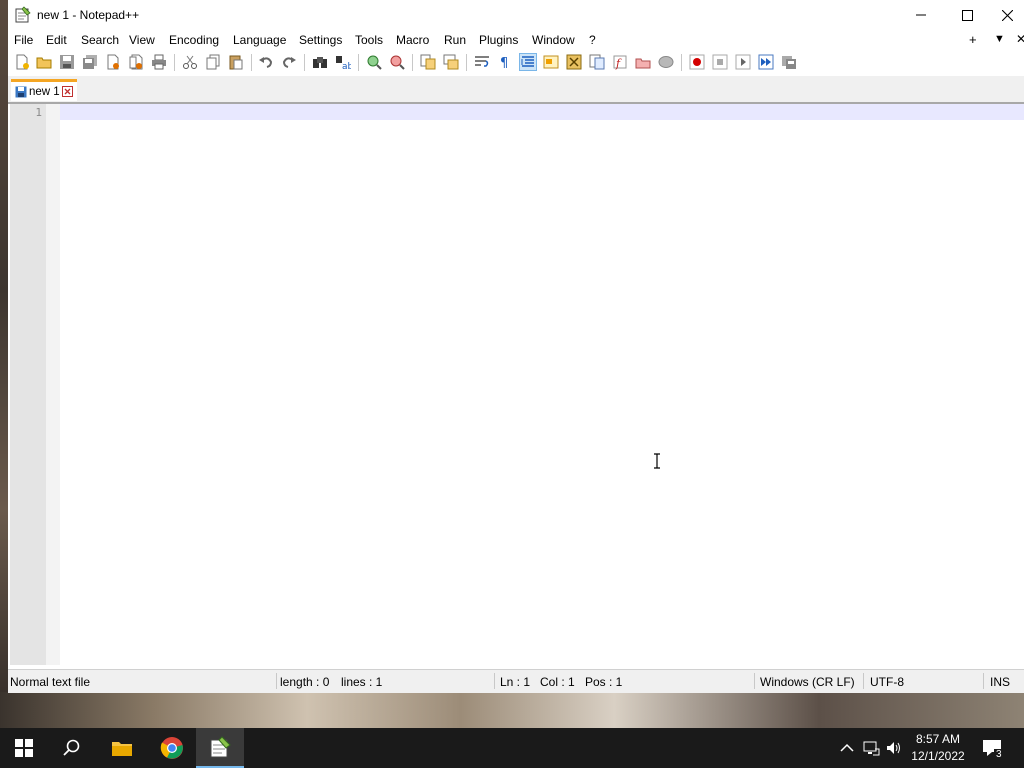 This screenshot has width=1024, height=768. Describe the element at coordinates (887, 682) in the screenshot. I see `status-encoding: UTF-8` at that location.